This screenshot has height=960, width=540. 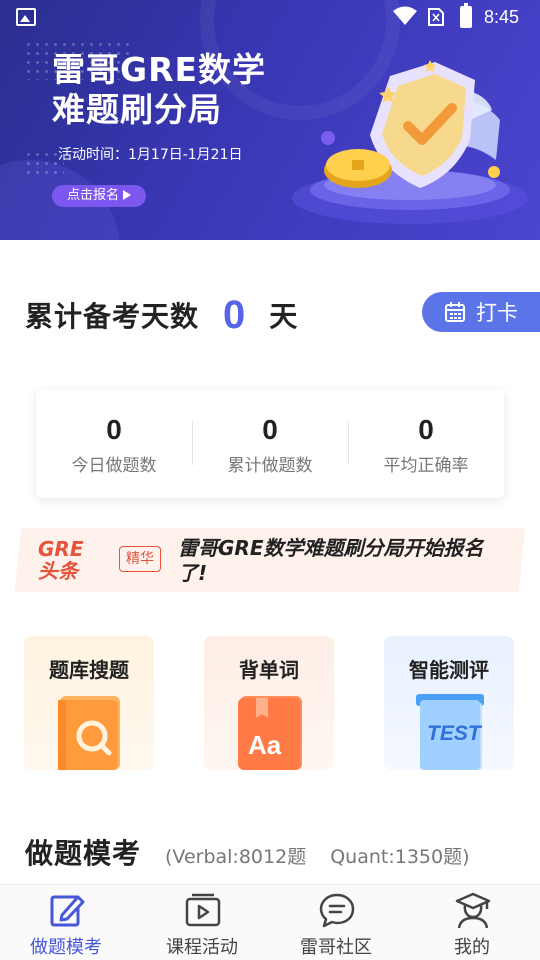 I want to click on nav-label: 课程活动, so click(x=202, y=947).